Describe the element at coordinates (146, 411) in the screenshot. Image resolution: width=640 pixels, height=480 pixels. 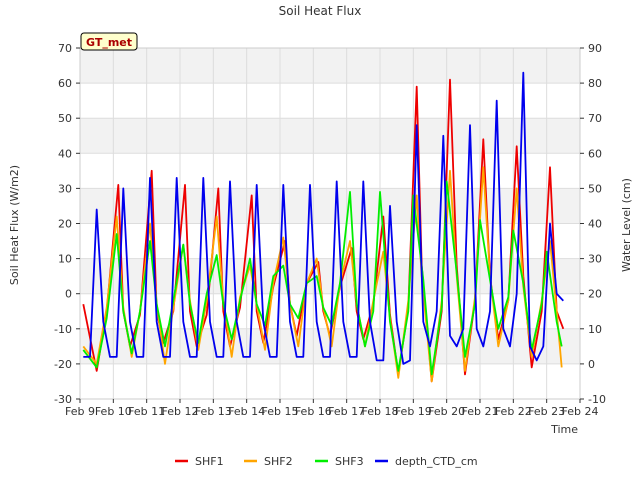
I see `x-tick-label: Feb 11` at that location.